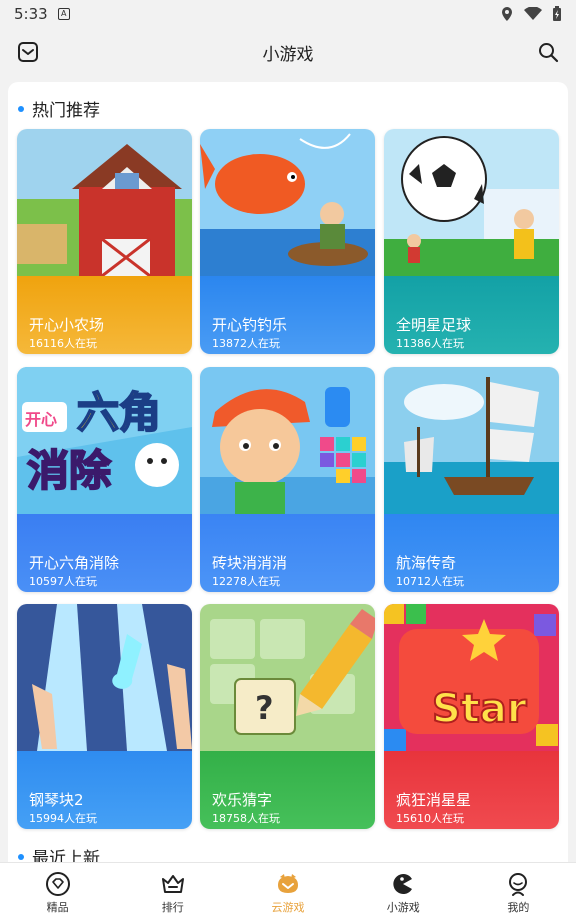  I want to click on bottom-nav: 精品 排行 云游戏 小游戏 我的, so click(288, 891).